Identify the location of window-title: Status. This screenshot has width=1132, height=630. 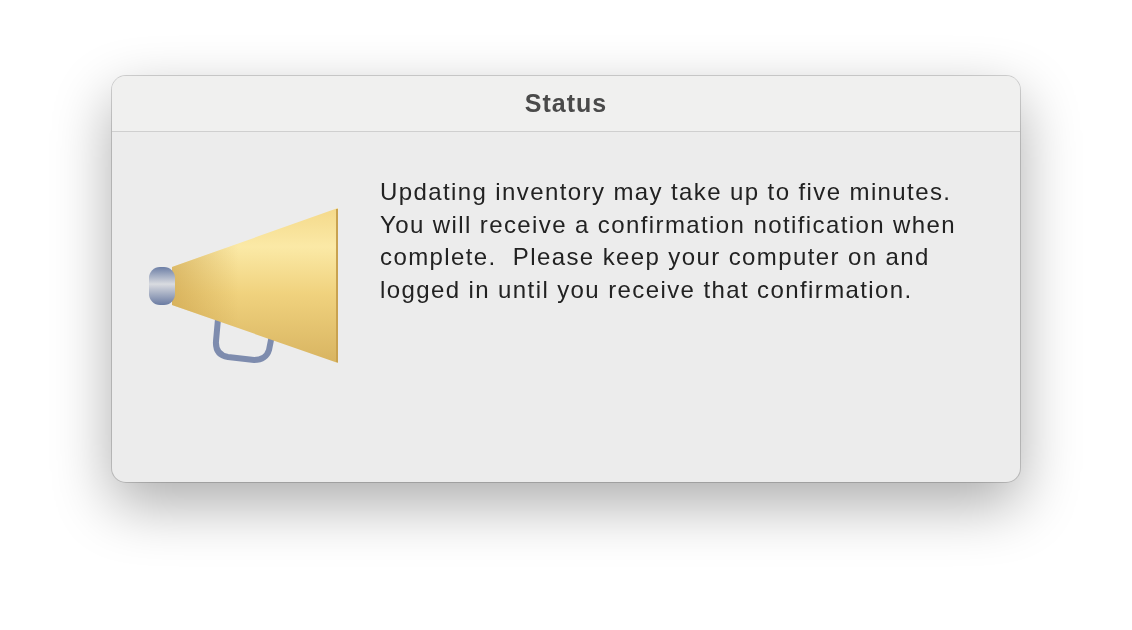
(566, 103).